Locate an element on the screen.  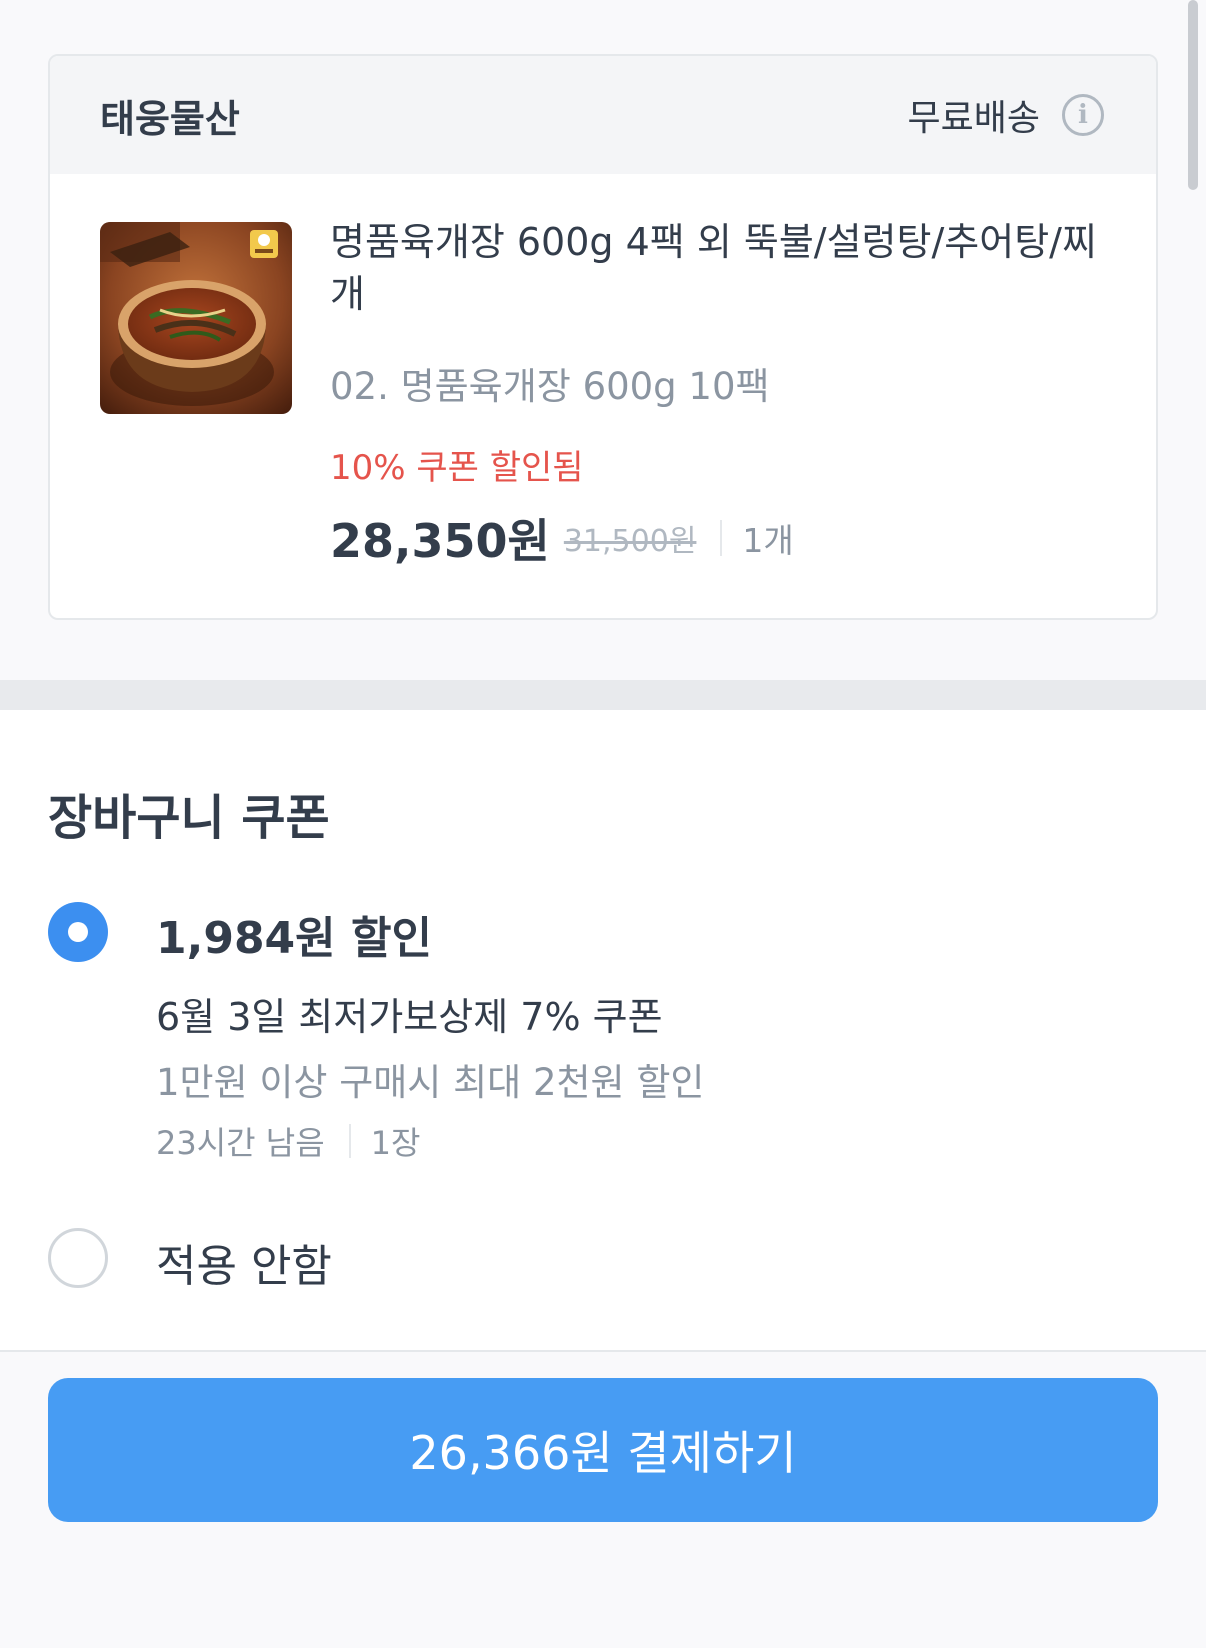
shipping-info: 무료배송 i is located at coordinates (1006, 115).